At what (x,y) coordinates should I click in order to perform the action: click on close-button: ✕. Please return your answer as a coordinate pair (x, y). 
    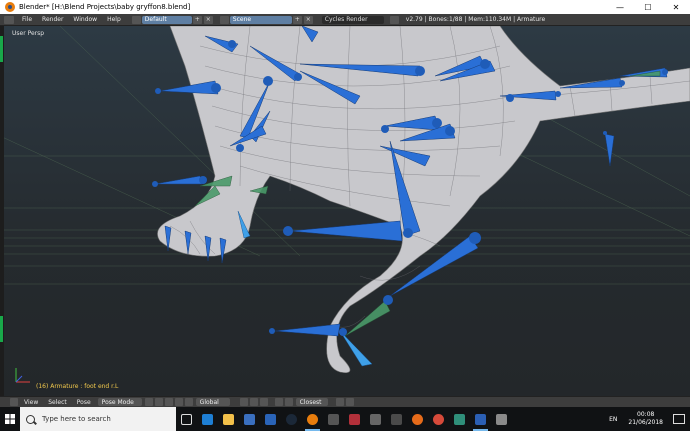
    Looking at the image, I should click on (676, 7).